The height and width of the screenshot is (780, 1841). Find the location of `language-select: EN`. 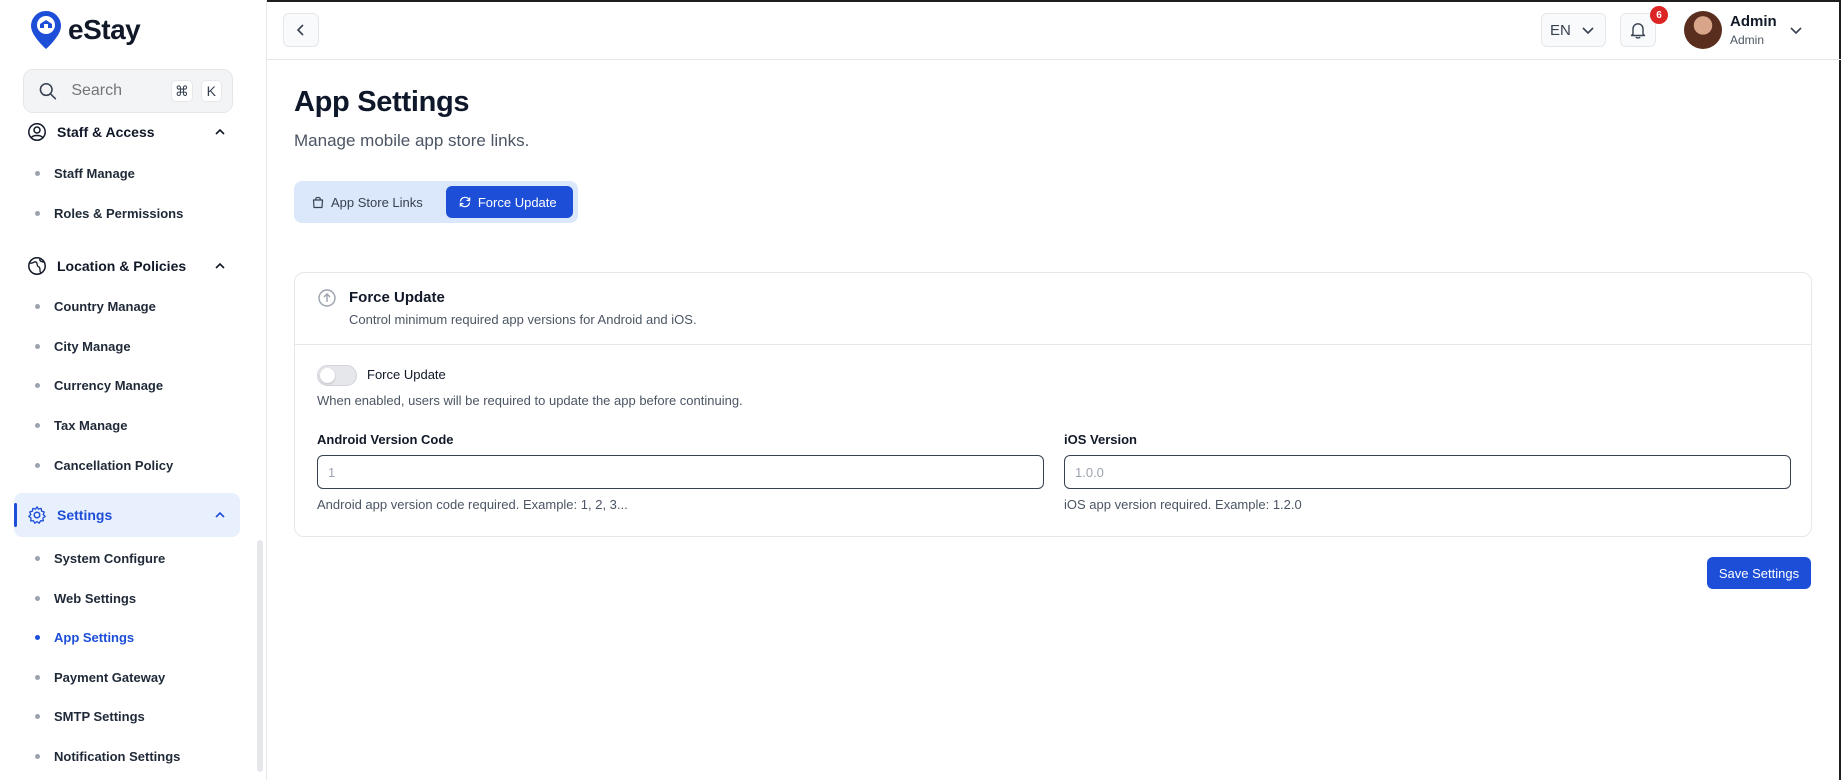

language-select: EN is located at coordinates (1573, 30).